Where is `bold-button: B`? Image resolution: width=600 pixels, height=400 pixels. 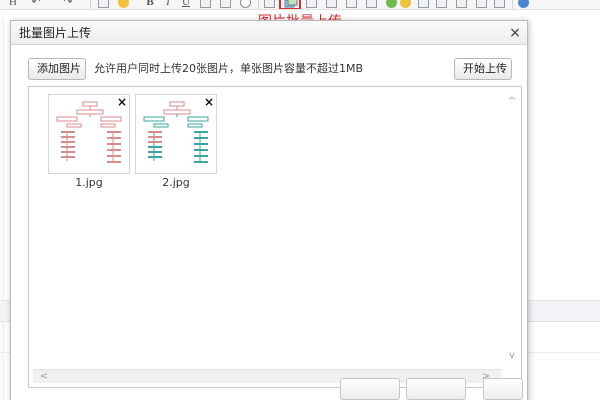 bold-button: B is located at coordinates (150, 4).